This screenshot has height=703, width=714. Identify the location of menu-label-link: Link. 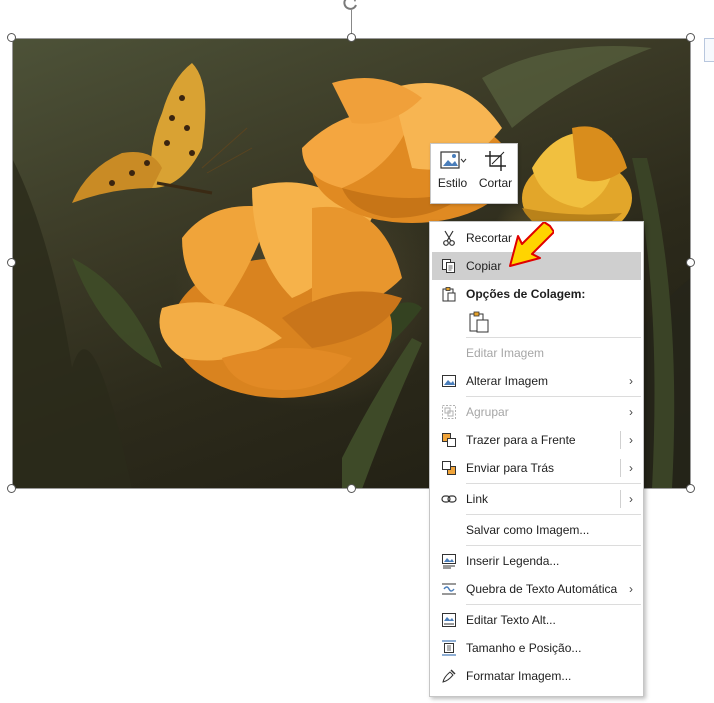
(477, 499).